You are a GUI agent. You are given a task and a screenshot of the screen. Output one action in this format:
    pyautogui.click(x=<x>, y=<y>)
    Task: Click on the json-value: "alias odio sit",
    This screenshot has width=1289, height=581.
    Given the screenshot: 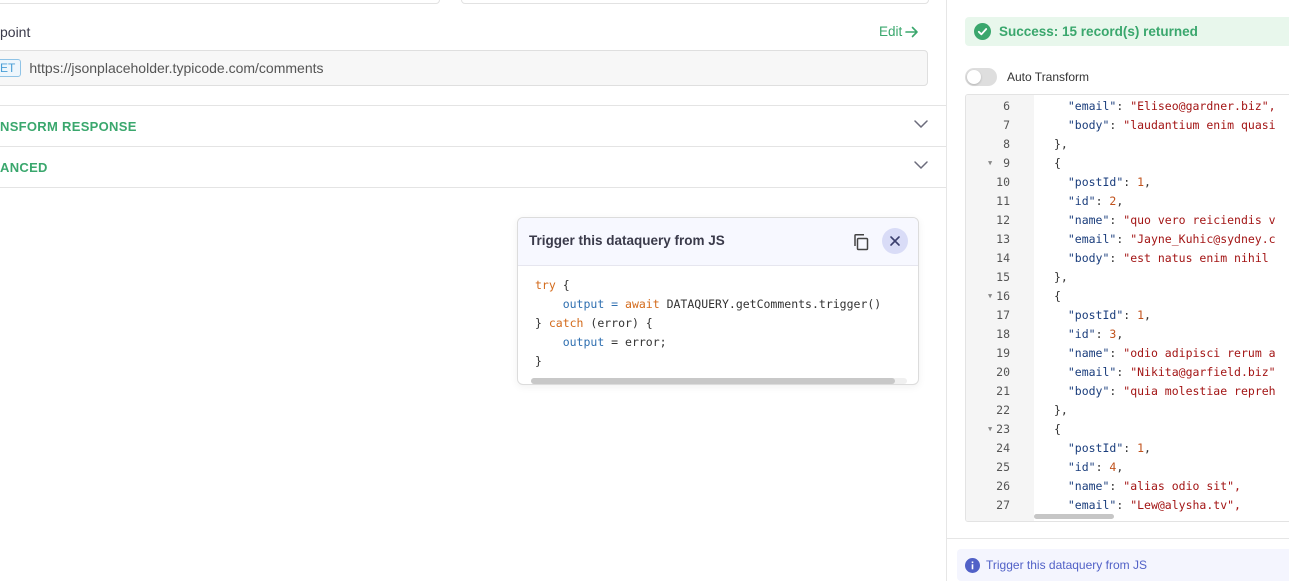 What is the action you would take?
    pyautogui.click(x=1182, y=486)
    